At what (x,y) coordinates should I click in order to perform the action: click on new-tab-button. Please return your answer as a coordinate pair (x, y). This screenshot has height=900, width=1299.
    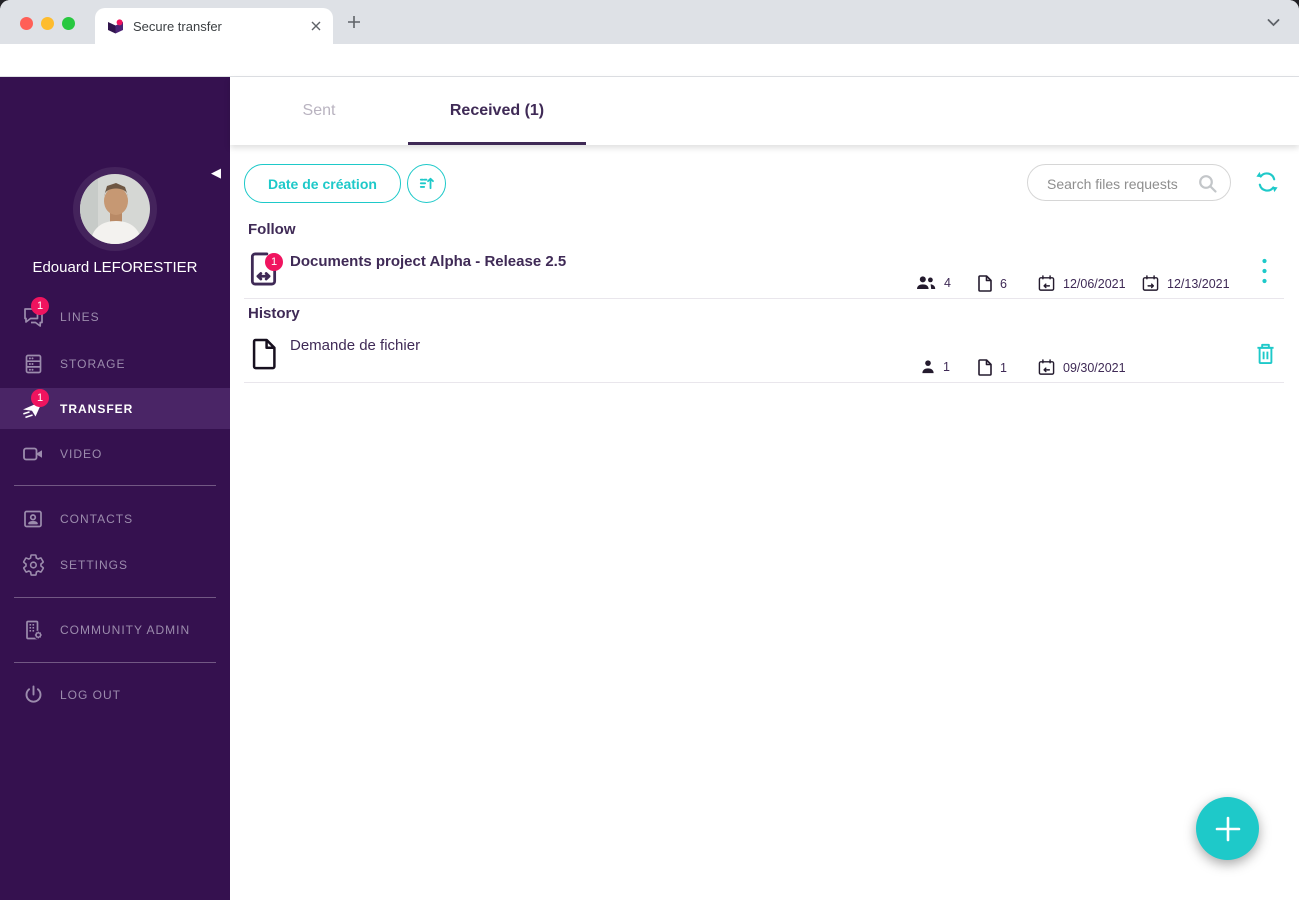
    Looking at the image, I should click on (354, 22).